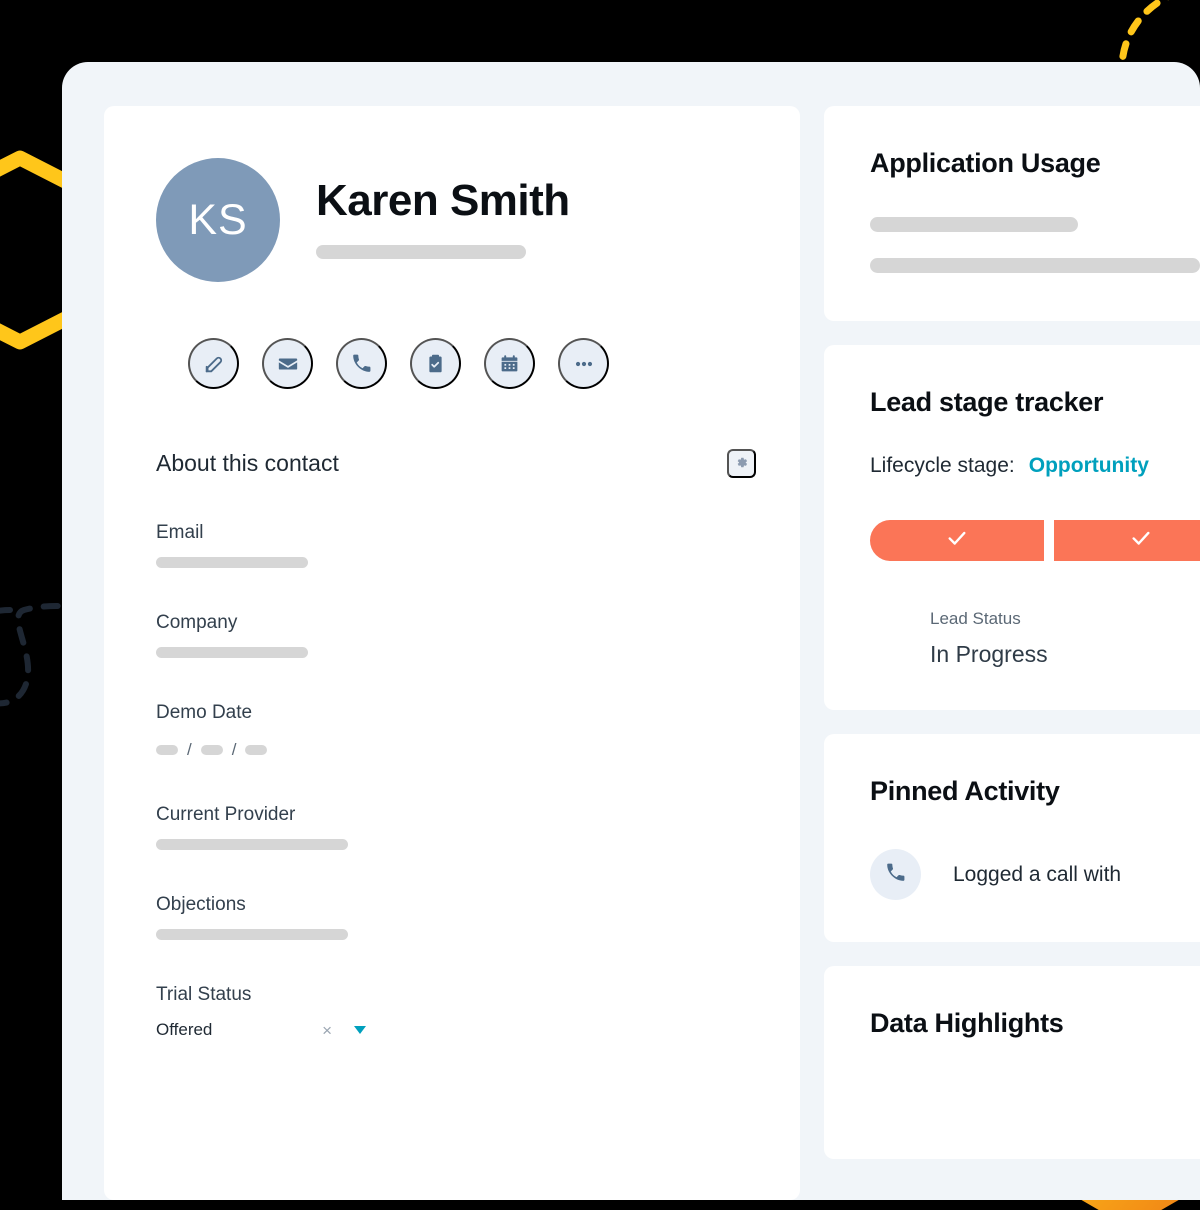 This screenshot has height=1210, width=1200. I want to click on email-icon, so click(288, 364).